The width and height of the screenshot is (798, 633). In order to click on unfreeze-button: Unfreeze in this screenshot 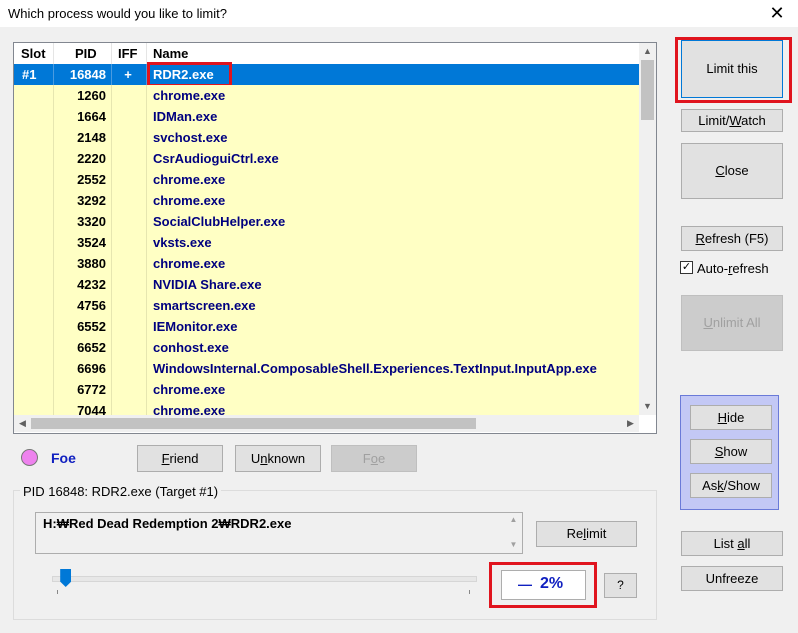, I will do `click(732, 578)`.